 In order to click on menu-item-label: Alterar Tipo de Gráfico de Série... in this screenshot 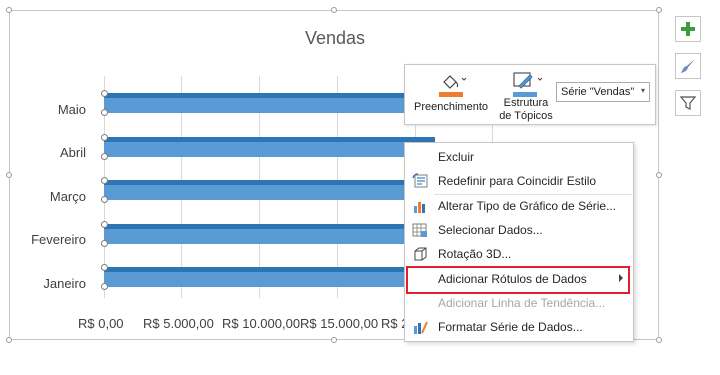, I will do `click(527, 206)`.